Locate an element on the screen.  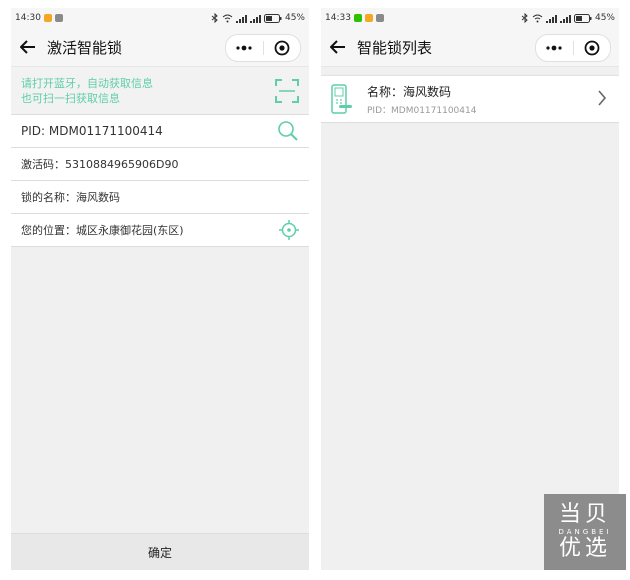
search-icon is located at coordinates (288, 131).